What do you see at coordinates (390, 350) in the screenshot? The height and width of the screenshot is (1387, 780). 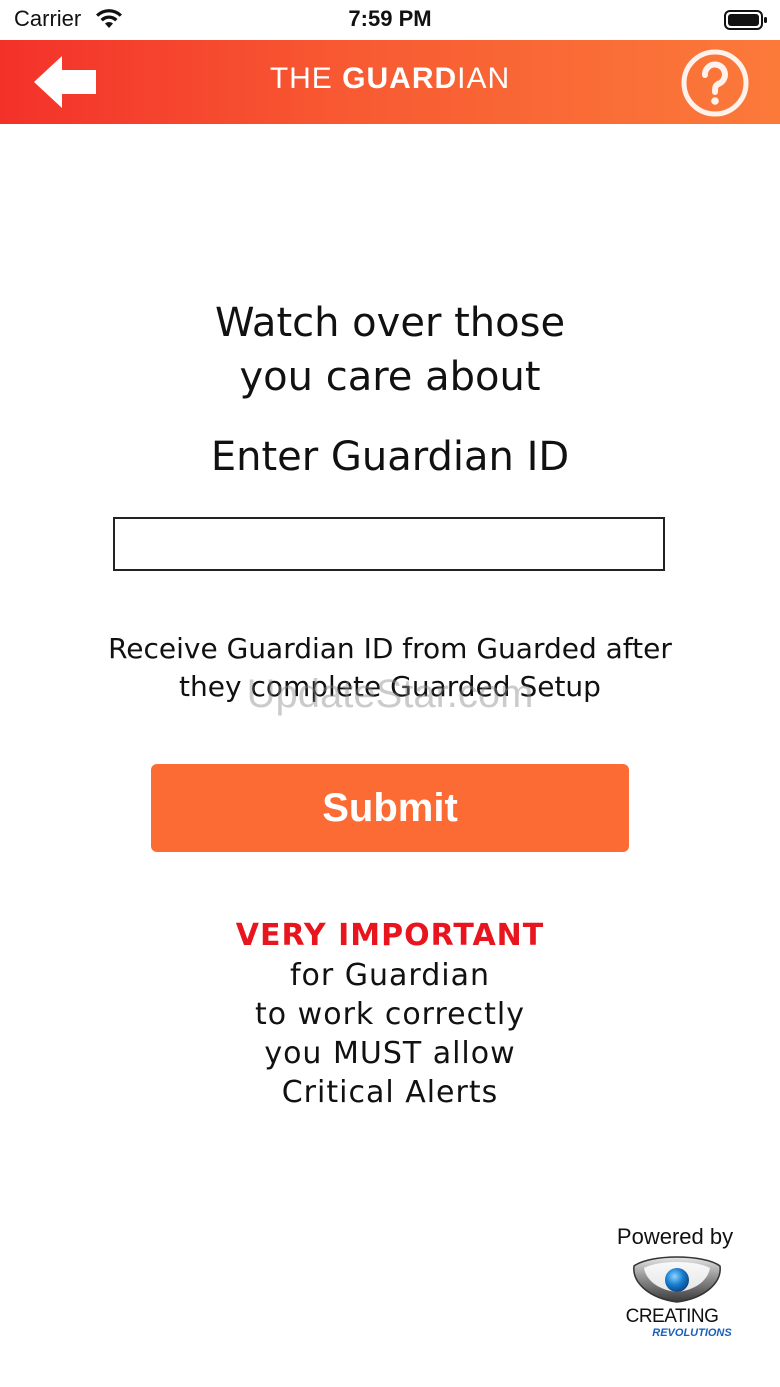 I see `headline: Watch over those you care about` at bounding box center [390, 350].